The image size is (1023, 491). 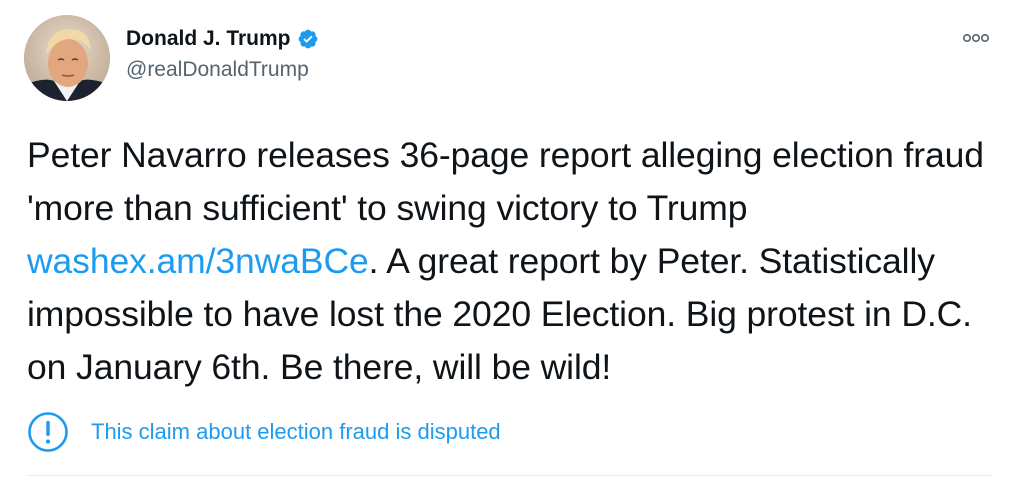 I want to click on name-row: Donald J. Trump, so click(x=222, y=39).